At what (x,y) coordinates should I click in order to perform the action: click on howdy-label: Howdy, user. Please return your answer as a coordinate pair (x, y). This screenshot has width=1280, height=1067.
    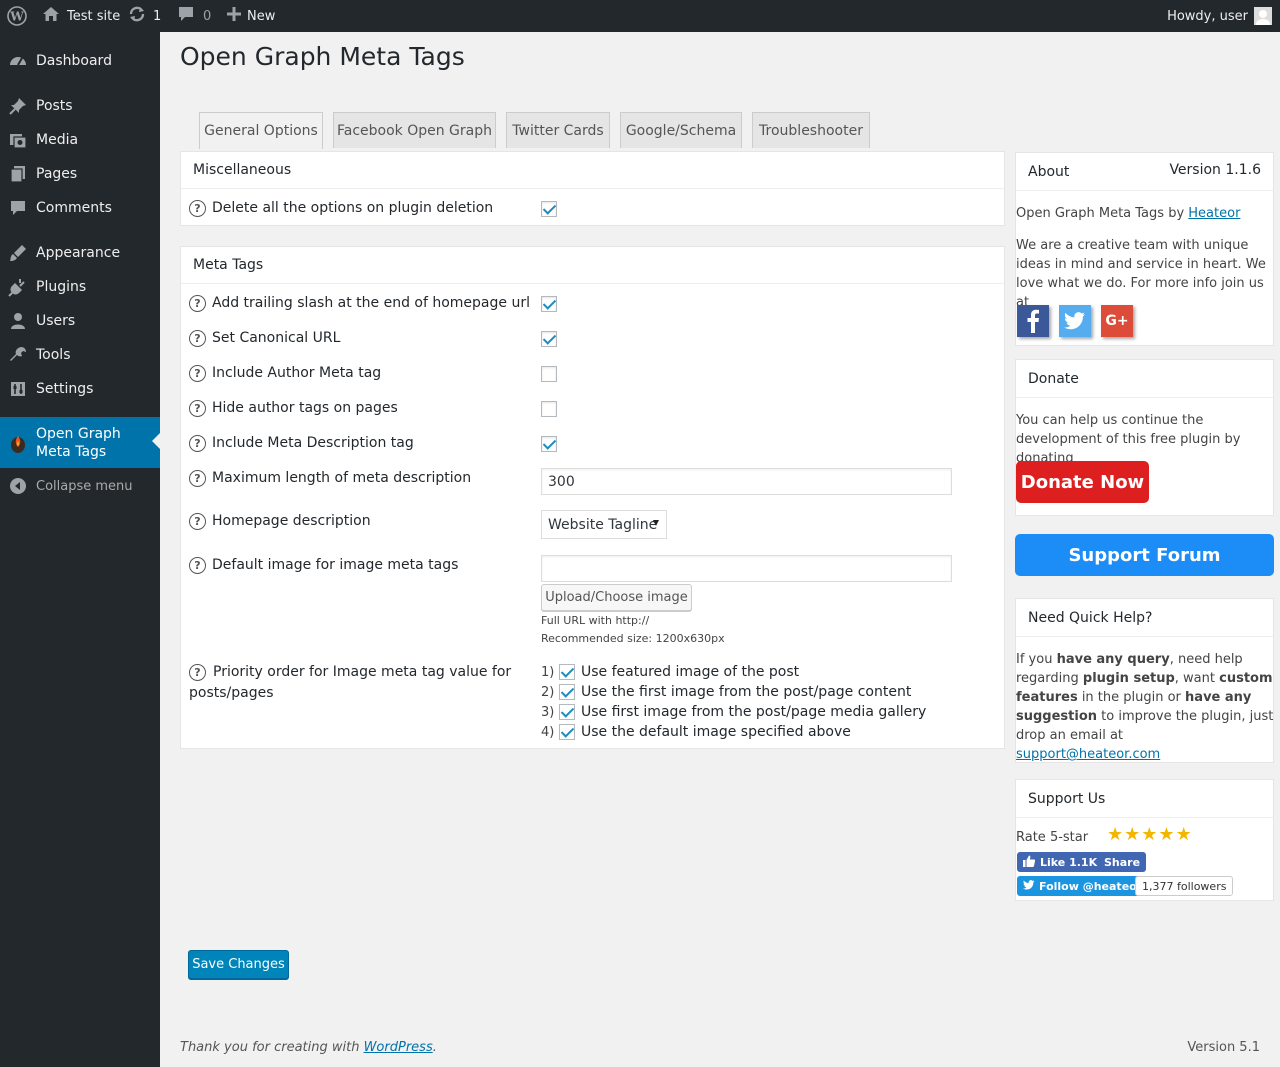
    Looking at the image, I should click on (1207, 16).